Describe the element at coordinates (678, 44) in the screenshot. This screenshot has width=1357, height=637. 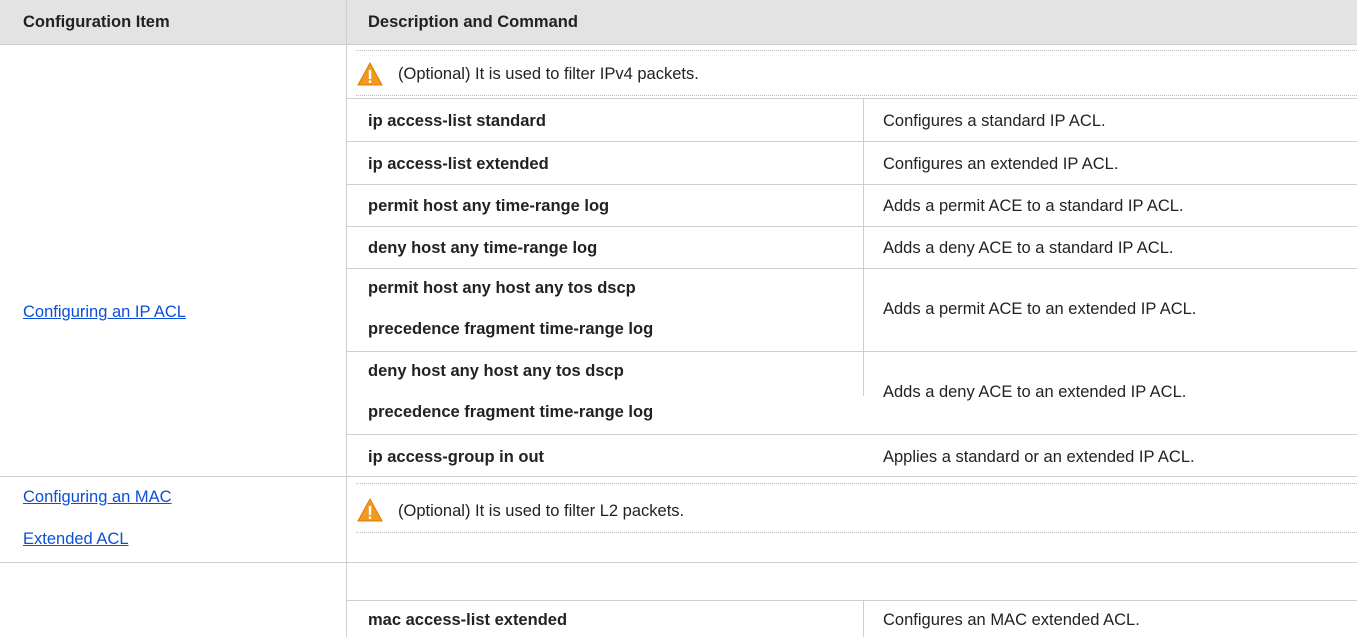
I see `header-bottom-rule` at that location.